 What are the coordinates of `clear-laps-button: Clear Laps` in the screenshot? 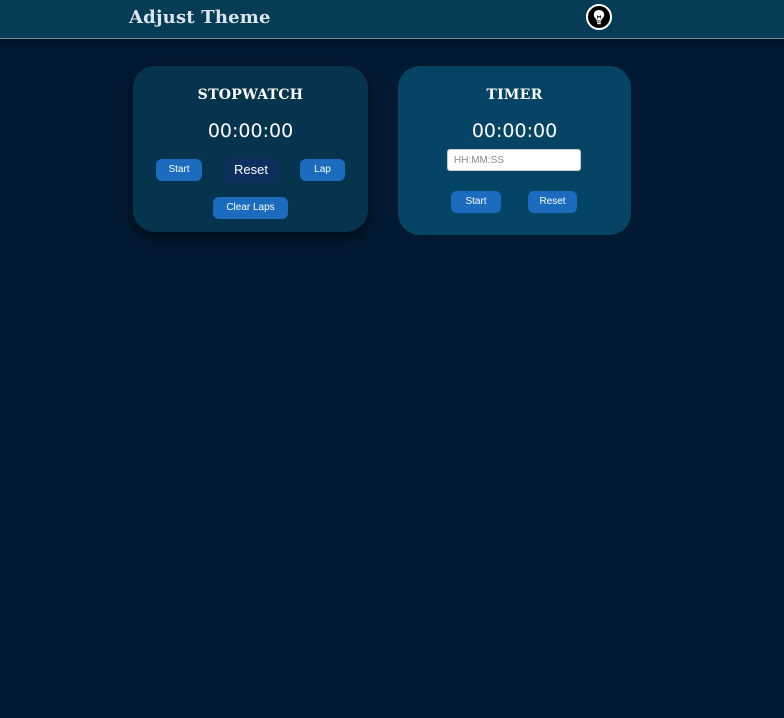 It's located at (250, 208).